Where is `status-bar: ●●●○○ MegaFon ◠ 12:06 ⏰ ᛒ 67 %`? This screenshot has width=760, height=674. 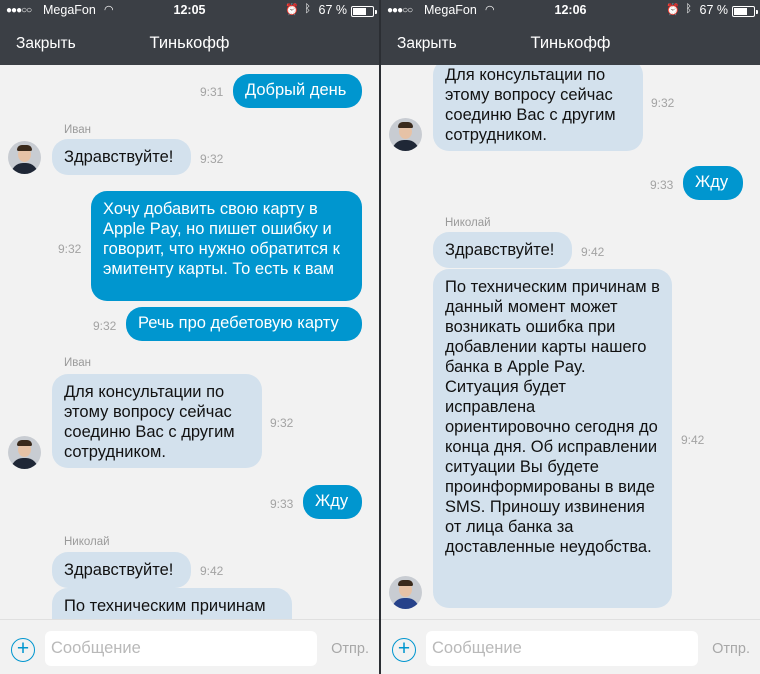
status-bar: ●●●○○ MegaFon ◠ 12:06 ⏰ ᛒ 67 % is located at coordinates (570, 11).